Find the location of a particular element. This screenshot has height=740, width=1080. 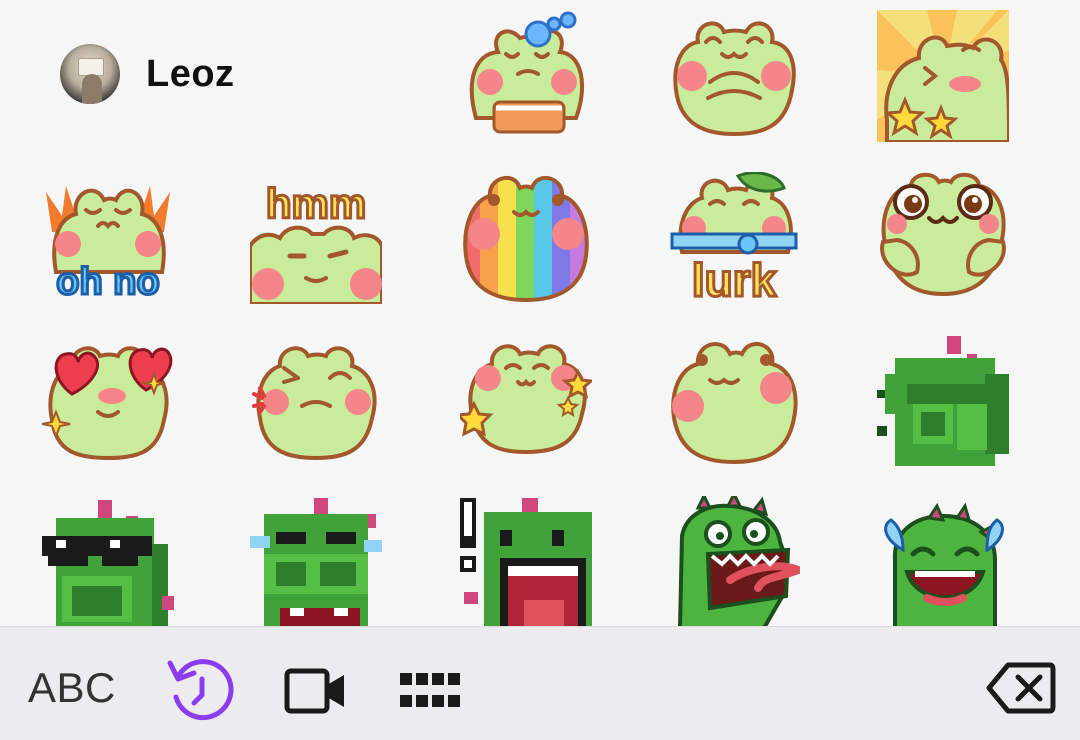

emote-frog-shy is located at coordinates (734, 76).